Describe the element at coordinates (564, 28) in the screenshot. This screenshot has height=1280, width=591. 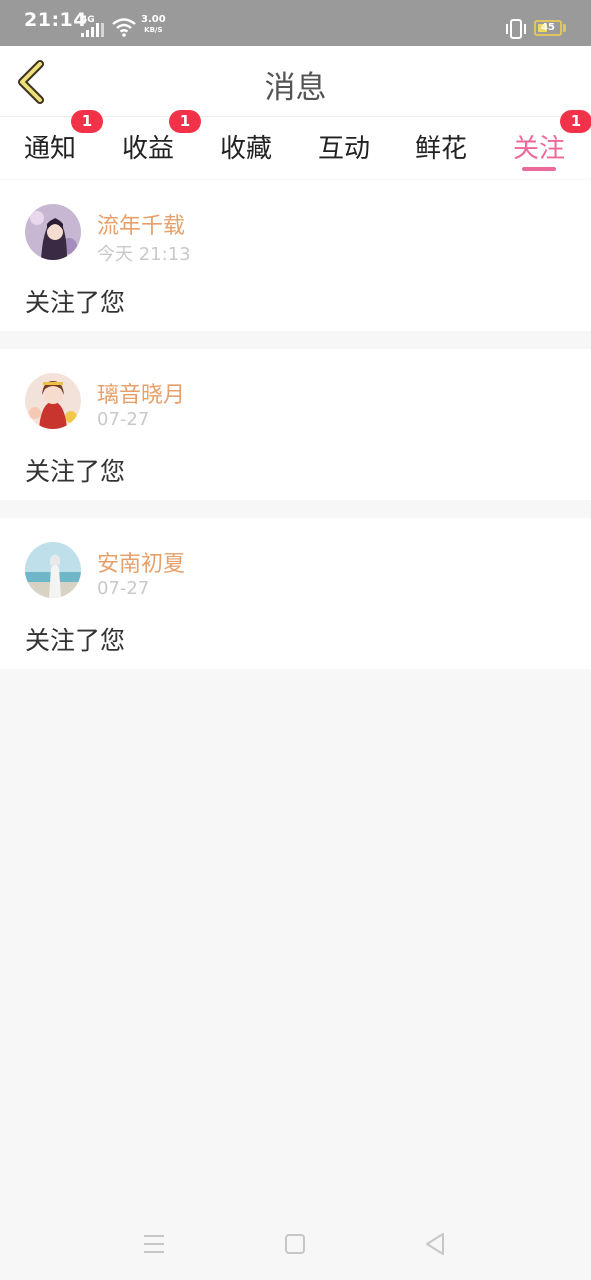
I see `battery-tip` at that location.